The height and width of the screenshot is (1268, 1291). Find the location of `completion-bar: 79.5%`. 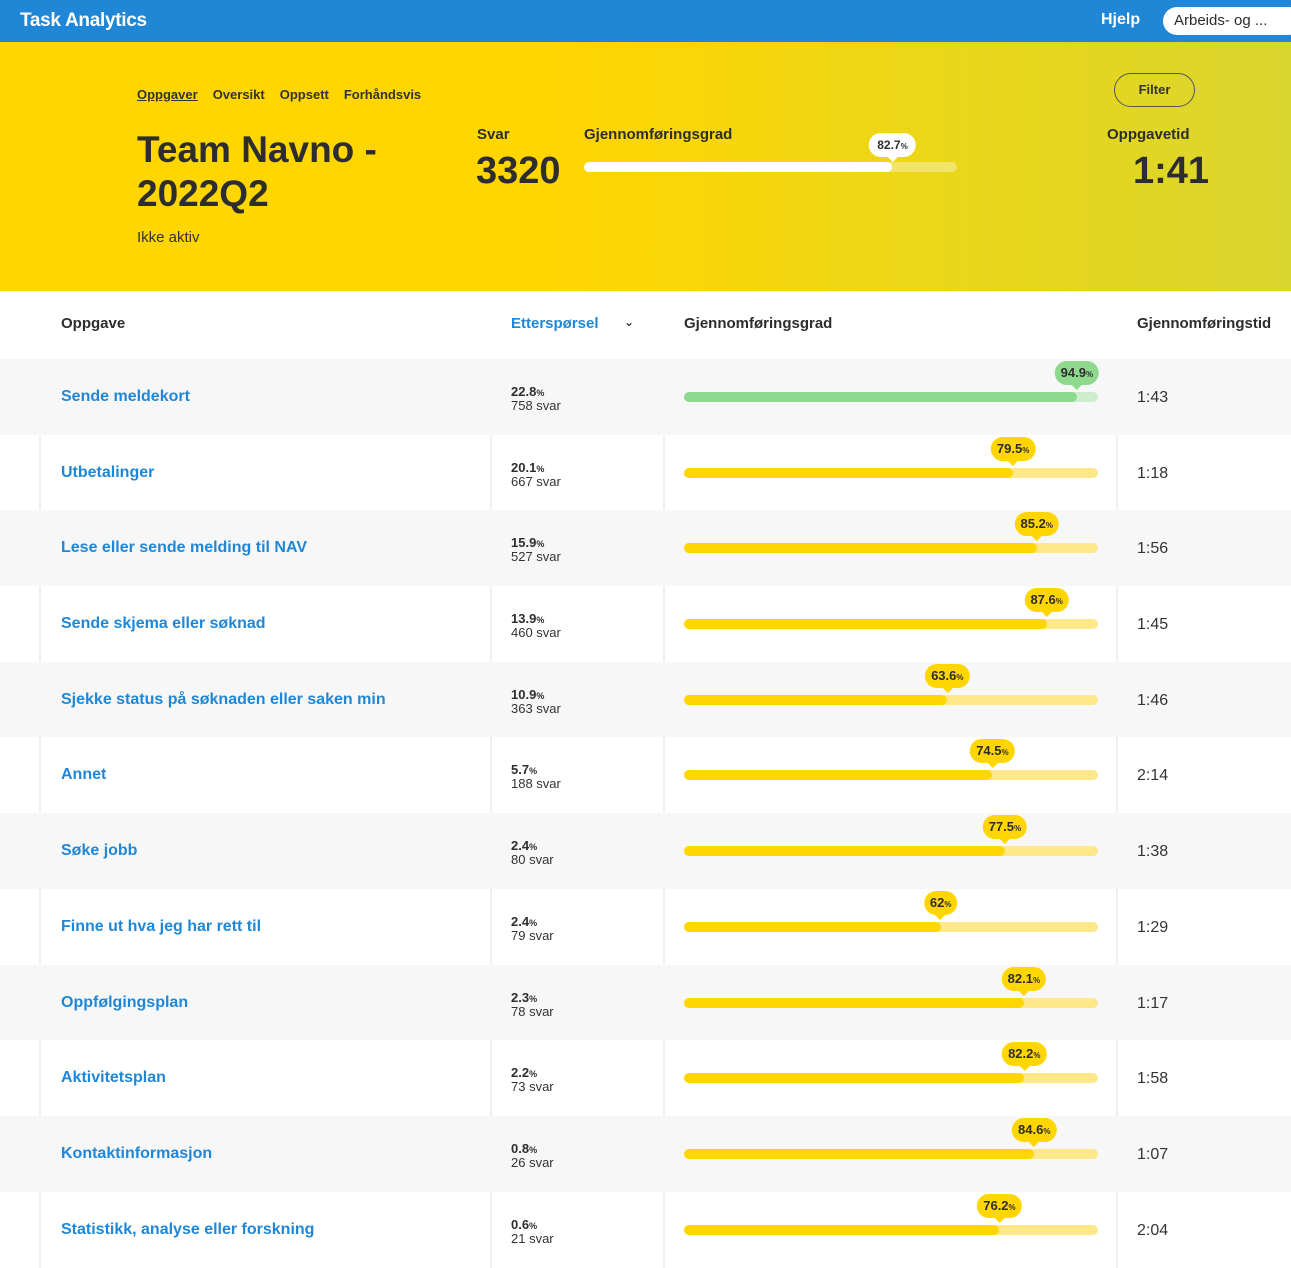

completion-bar: 79.5% is located at coordinates (891, 457).